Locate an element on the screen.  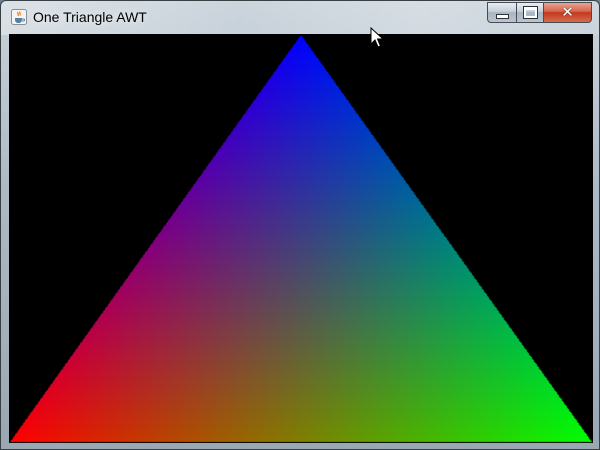
maximize-button is located at coordinates (529, 12).